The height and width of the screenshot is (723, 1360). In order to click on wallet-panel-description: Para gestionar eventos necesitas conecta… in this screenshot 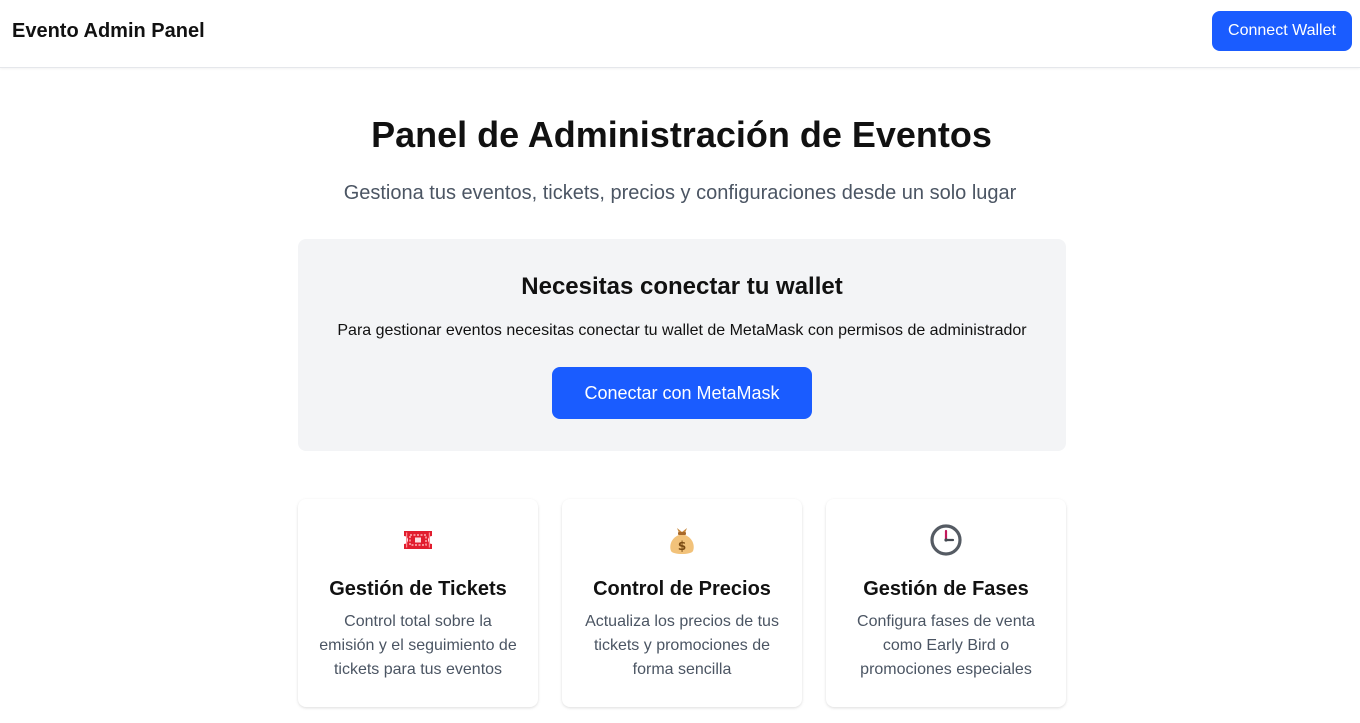, I will do `click(682, 330)`.